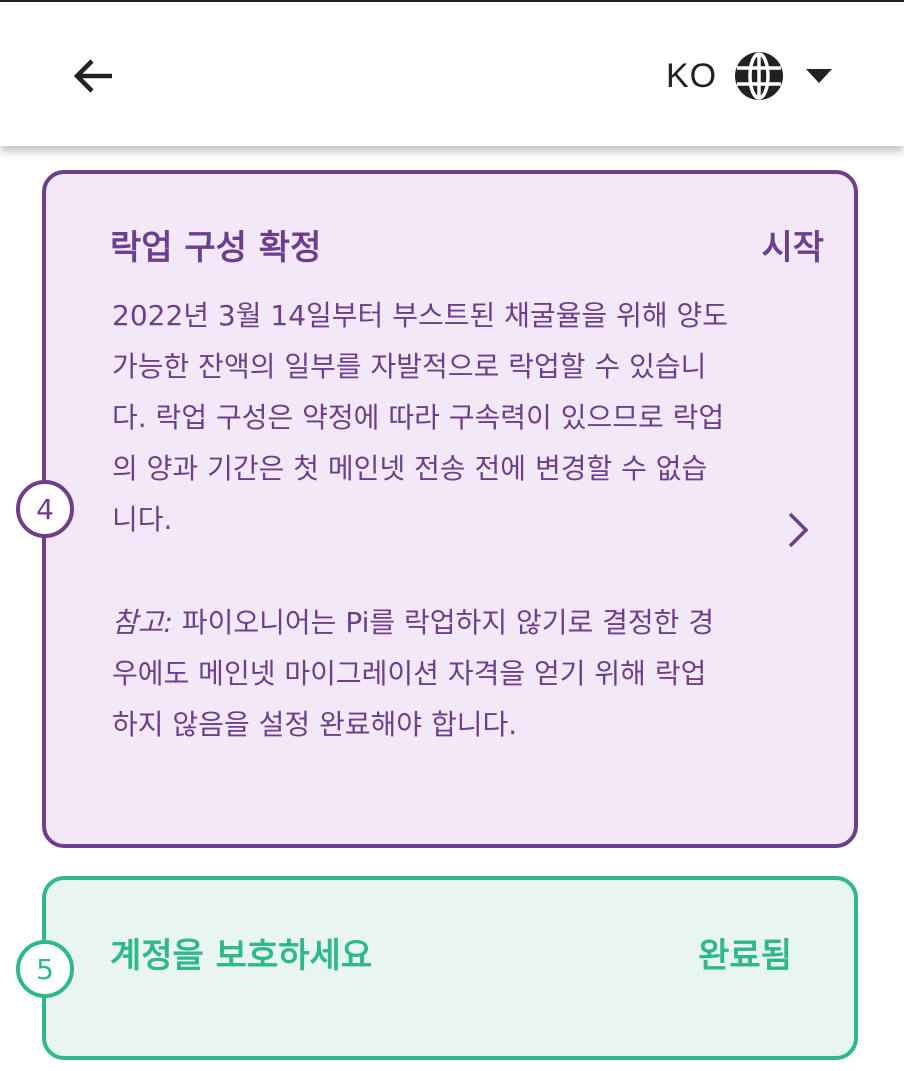  I want to click on arrow-left-icon, so click(92, 76).